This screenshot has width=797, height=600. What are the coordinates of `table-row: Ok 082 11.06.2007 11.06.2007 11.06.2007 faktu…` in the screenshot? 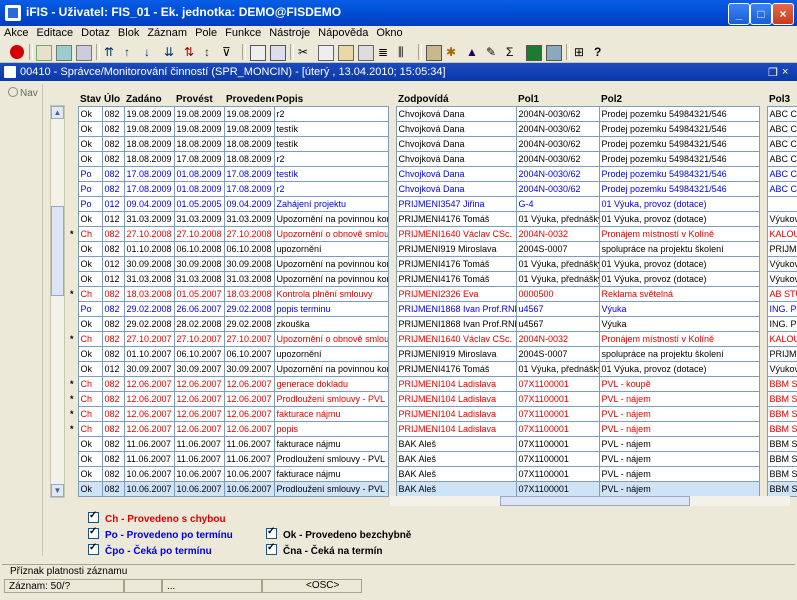 It's located at (431, 444).